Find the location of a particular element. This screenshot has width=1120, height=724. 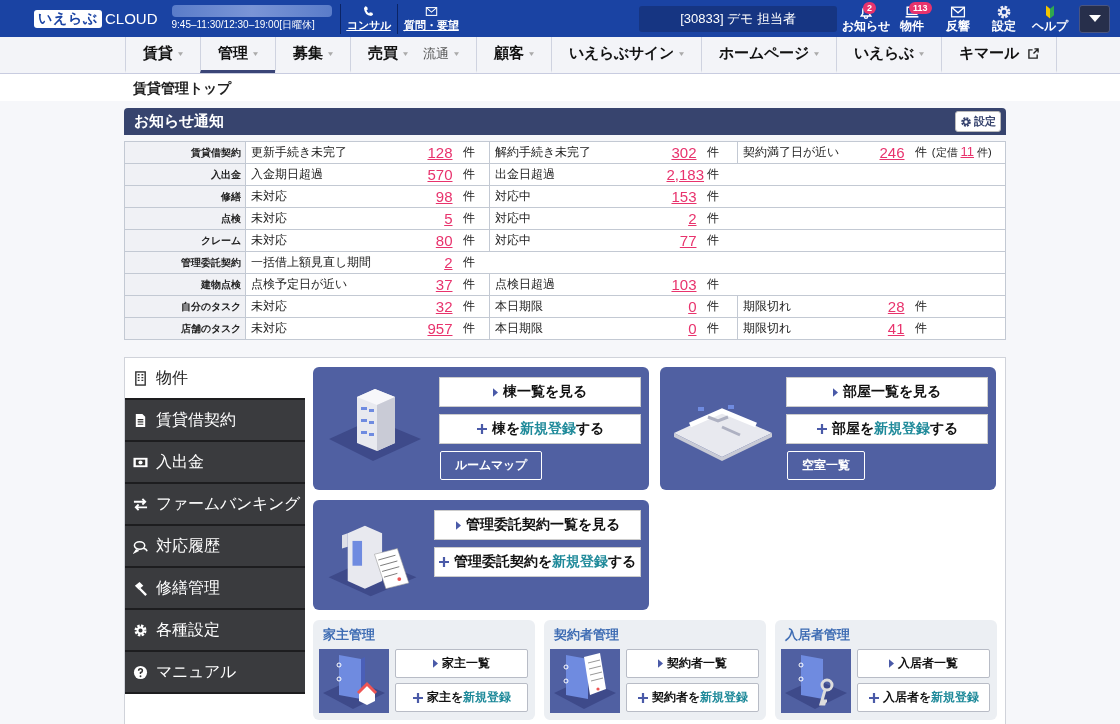

sidebar-item: 修繕管理 is located at coordinates (215, 589).